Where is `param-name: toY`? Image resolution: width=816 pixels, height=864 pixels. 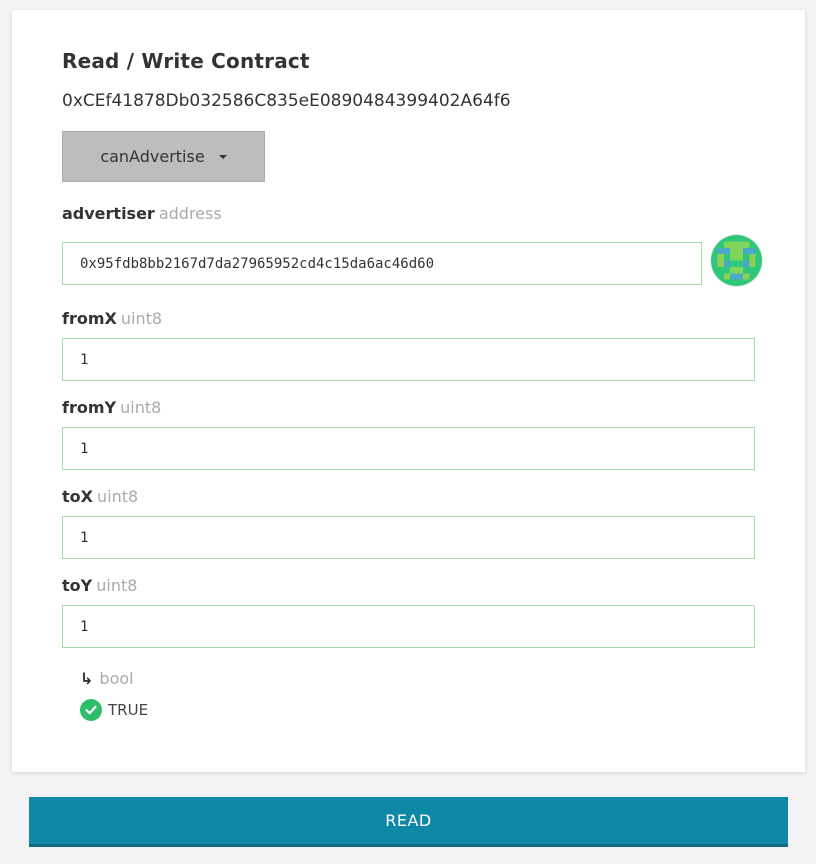
param-name: toY is located at coordinates (77, 585).